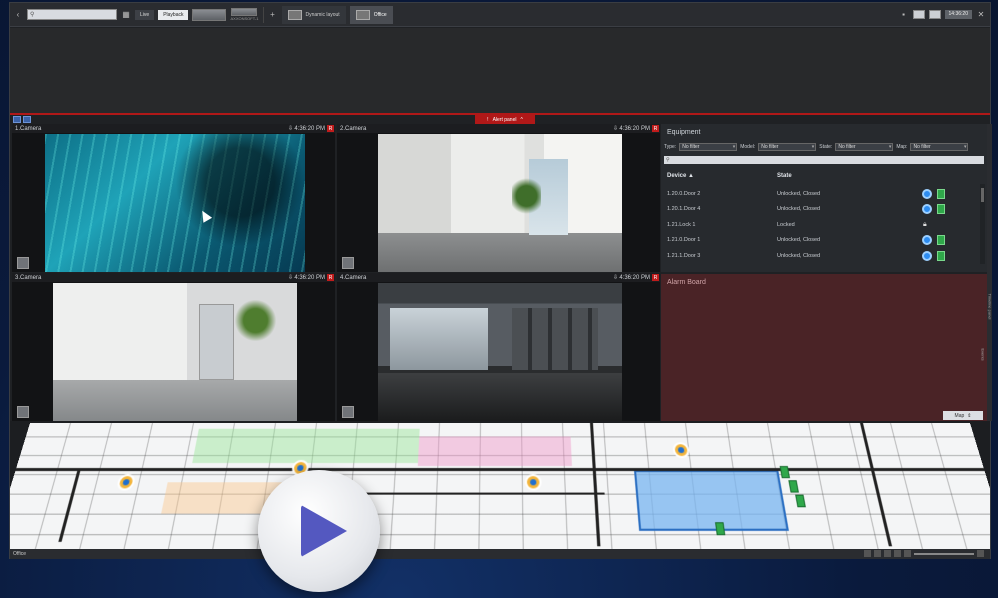 This screenshot has height=598, width=998. I want to click on live-button: Live, so click(145, 14).